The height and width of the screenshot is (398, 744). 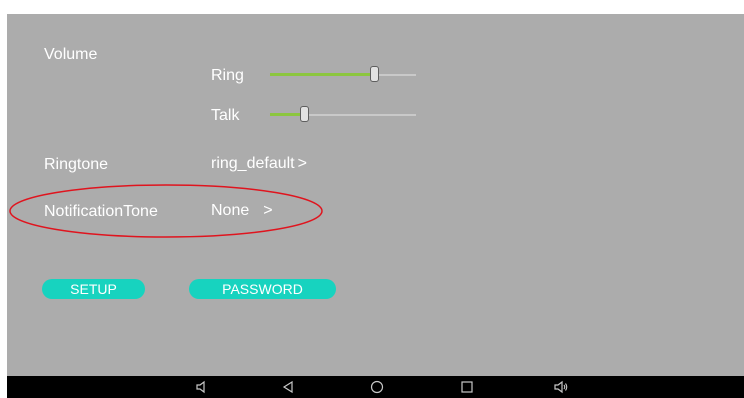 What do you see at coordinates (467, 387) in the screenshot?
I see `recents-icon` at bounding box center [467, 387].